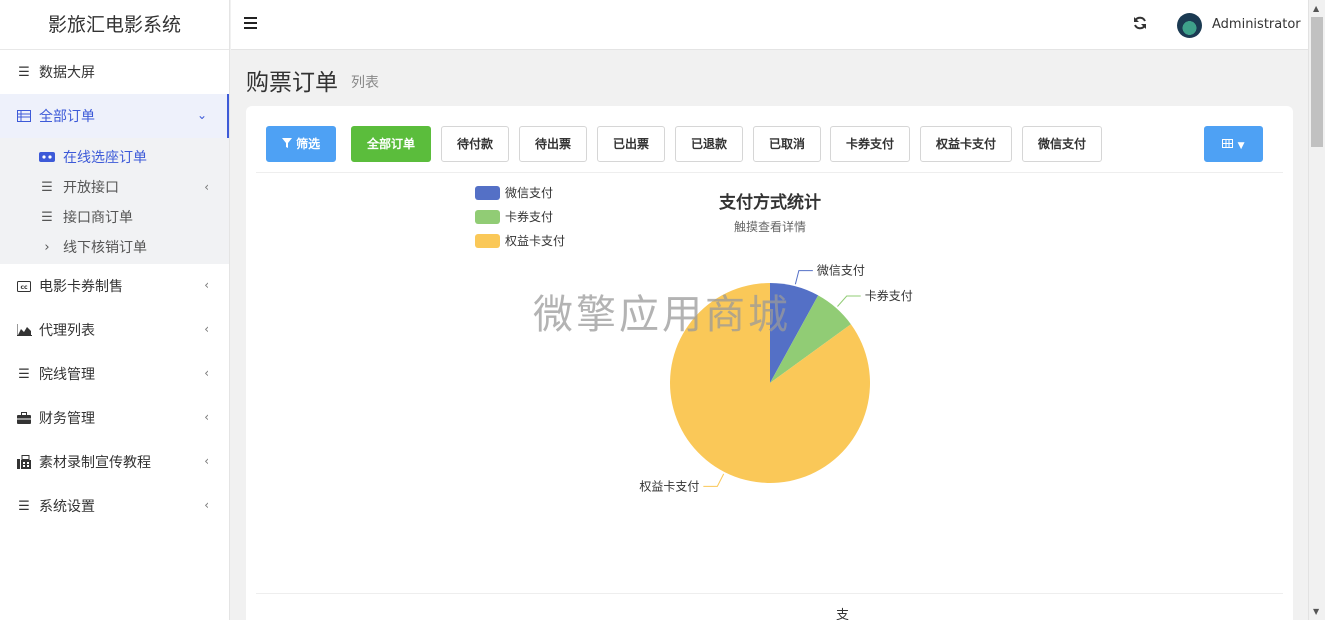 The width and height of the screenshot is (1325, 620). I want to click on divider, so click(769, 593).